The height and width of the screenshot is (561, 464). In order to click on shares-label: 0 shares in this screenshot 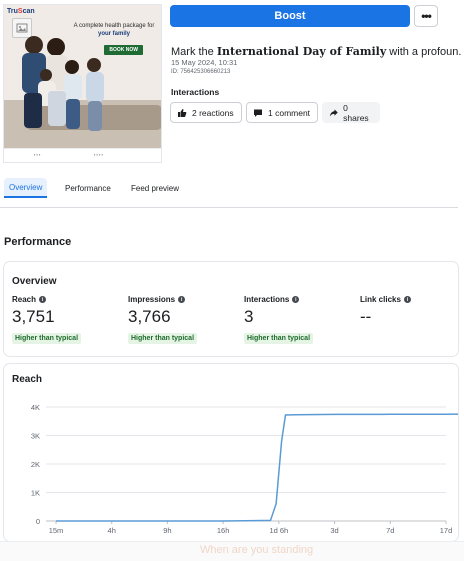, I will do `click(356, 112)`.